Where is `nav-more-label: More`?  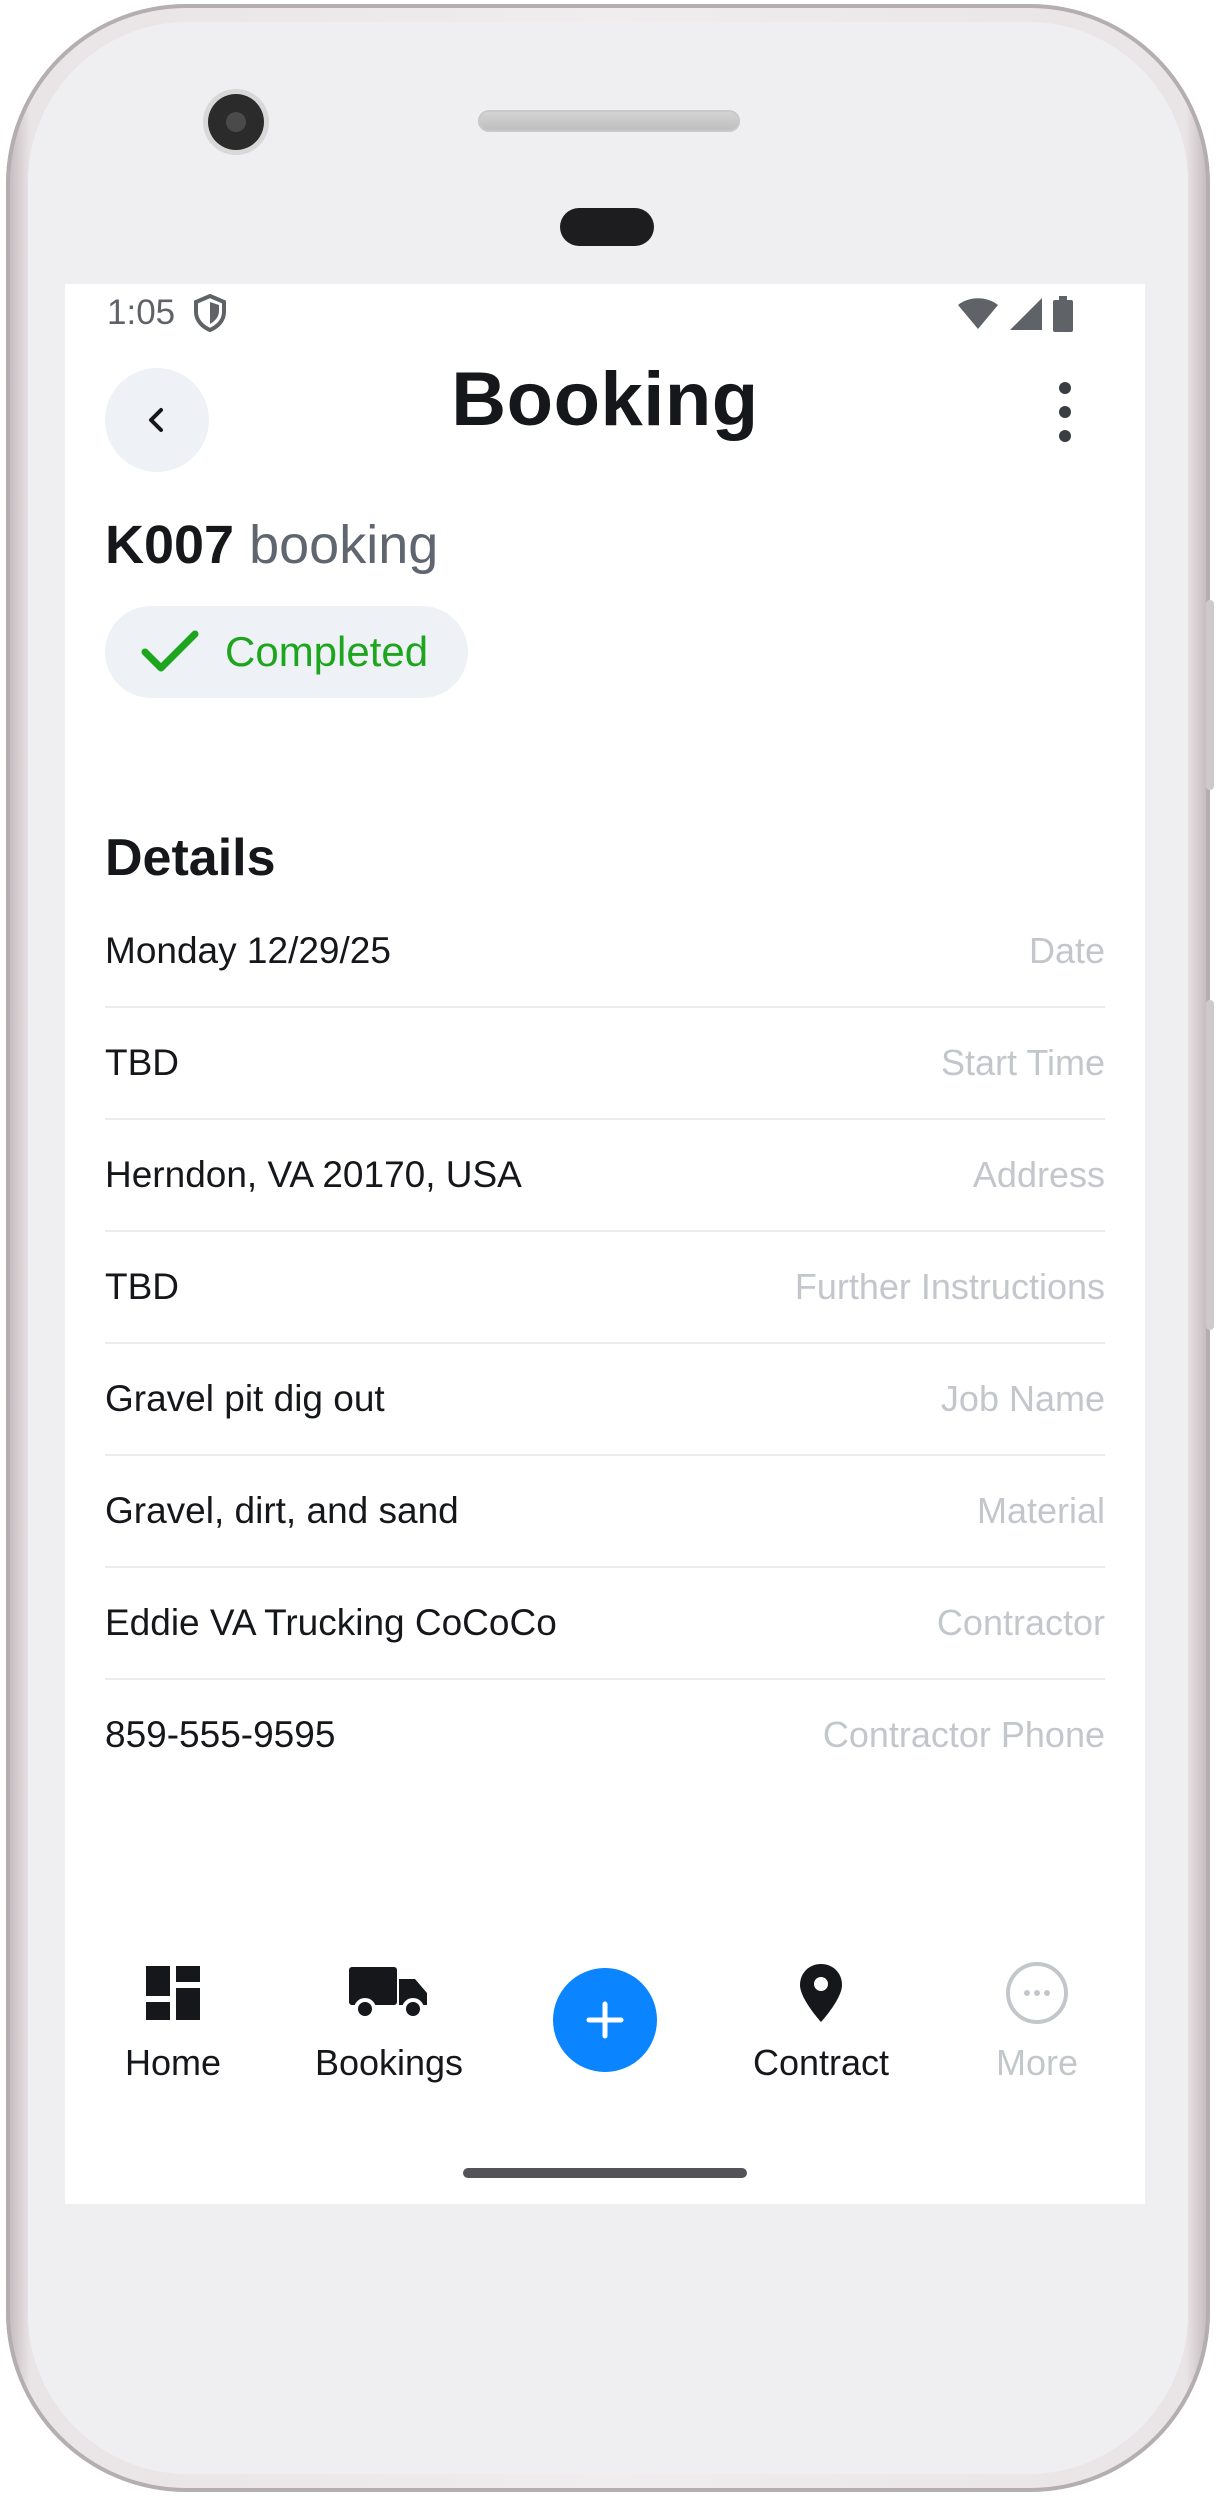 nav-more-label: More is located at coordinates (1037, 2062).